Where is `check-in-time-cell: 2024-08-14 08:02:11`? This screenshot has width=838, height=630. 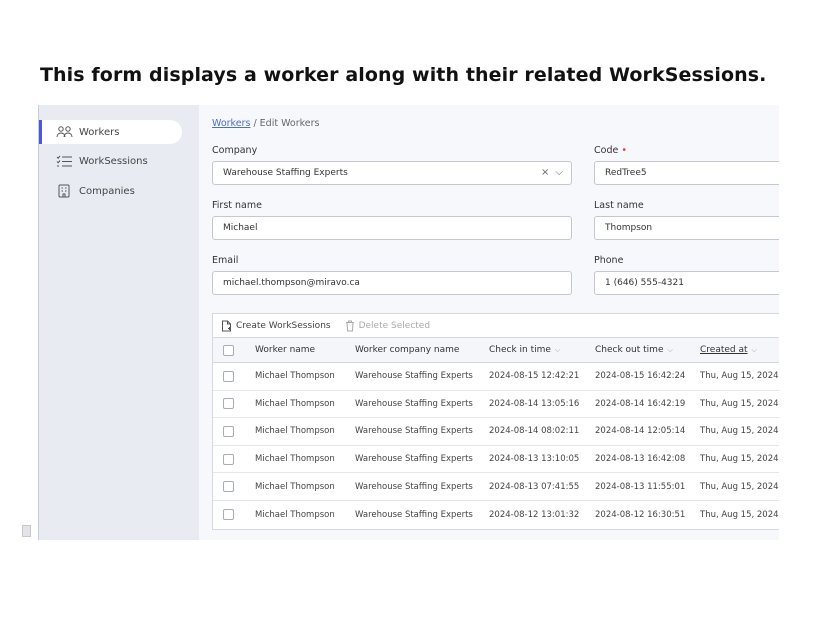
check-in-time-cell: 2024-08-14 08:02:11 is located at coordinates (534, 431).